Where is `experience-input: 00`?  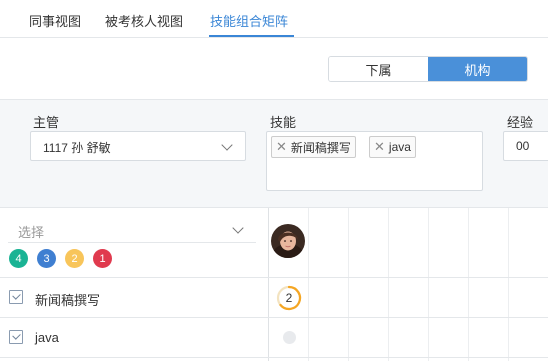 experience-input: 00 is located at coordinates (525, 146).